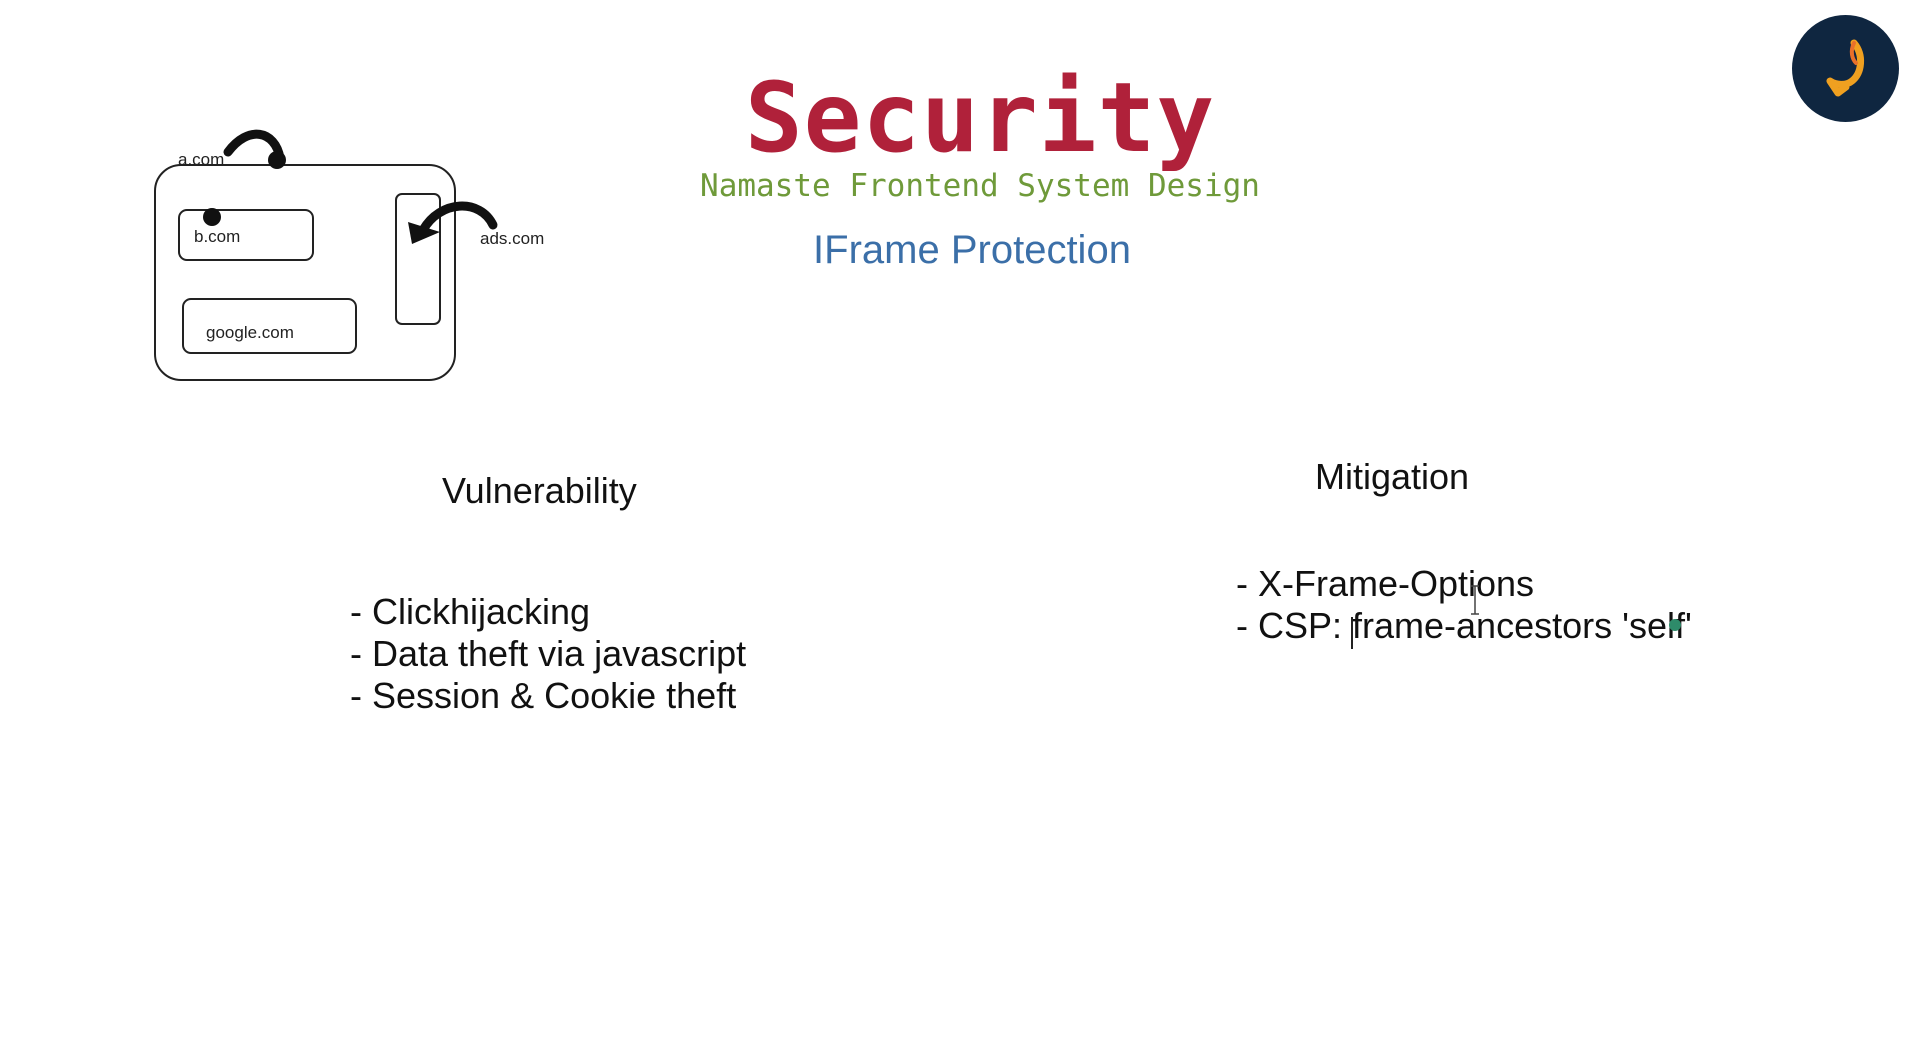  I want to click on list-item: - Clickhijacking, so click(470, 611).